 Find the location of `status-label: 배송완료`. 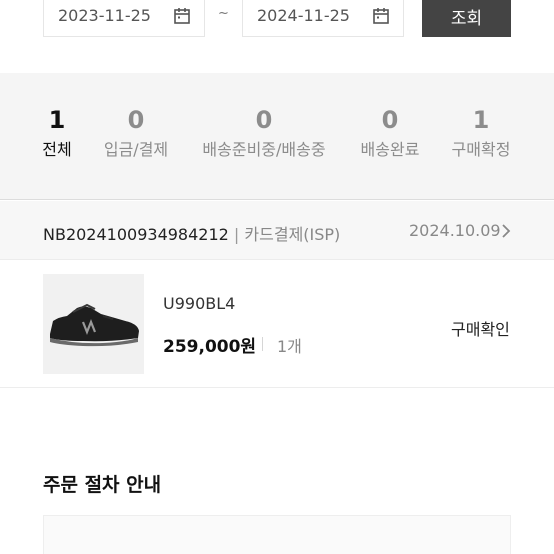

status-label: 배송완료 is located at coordinates (390, 149).